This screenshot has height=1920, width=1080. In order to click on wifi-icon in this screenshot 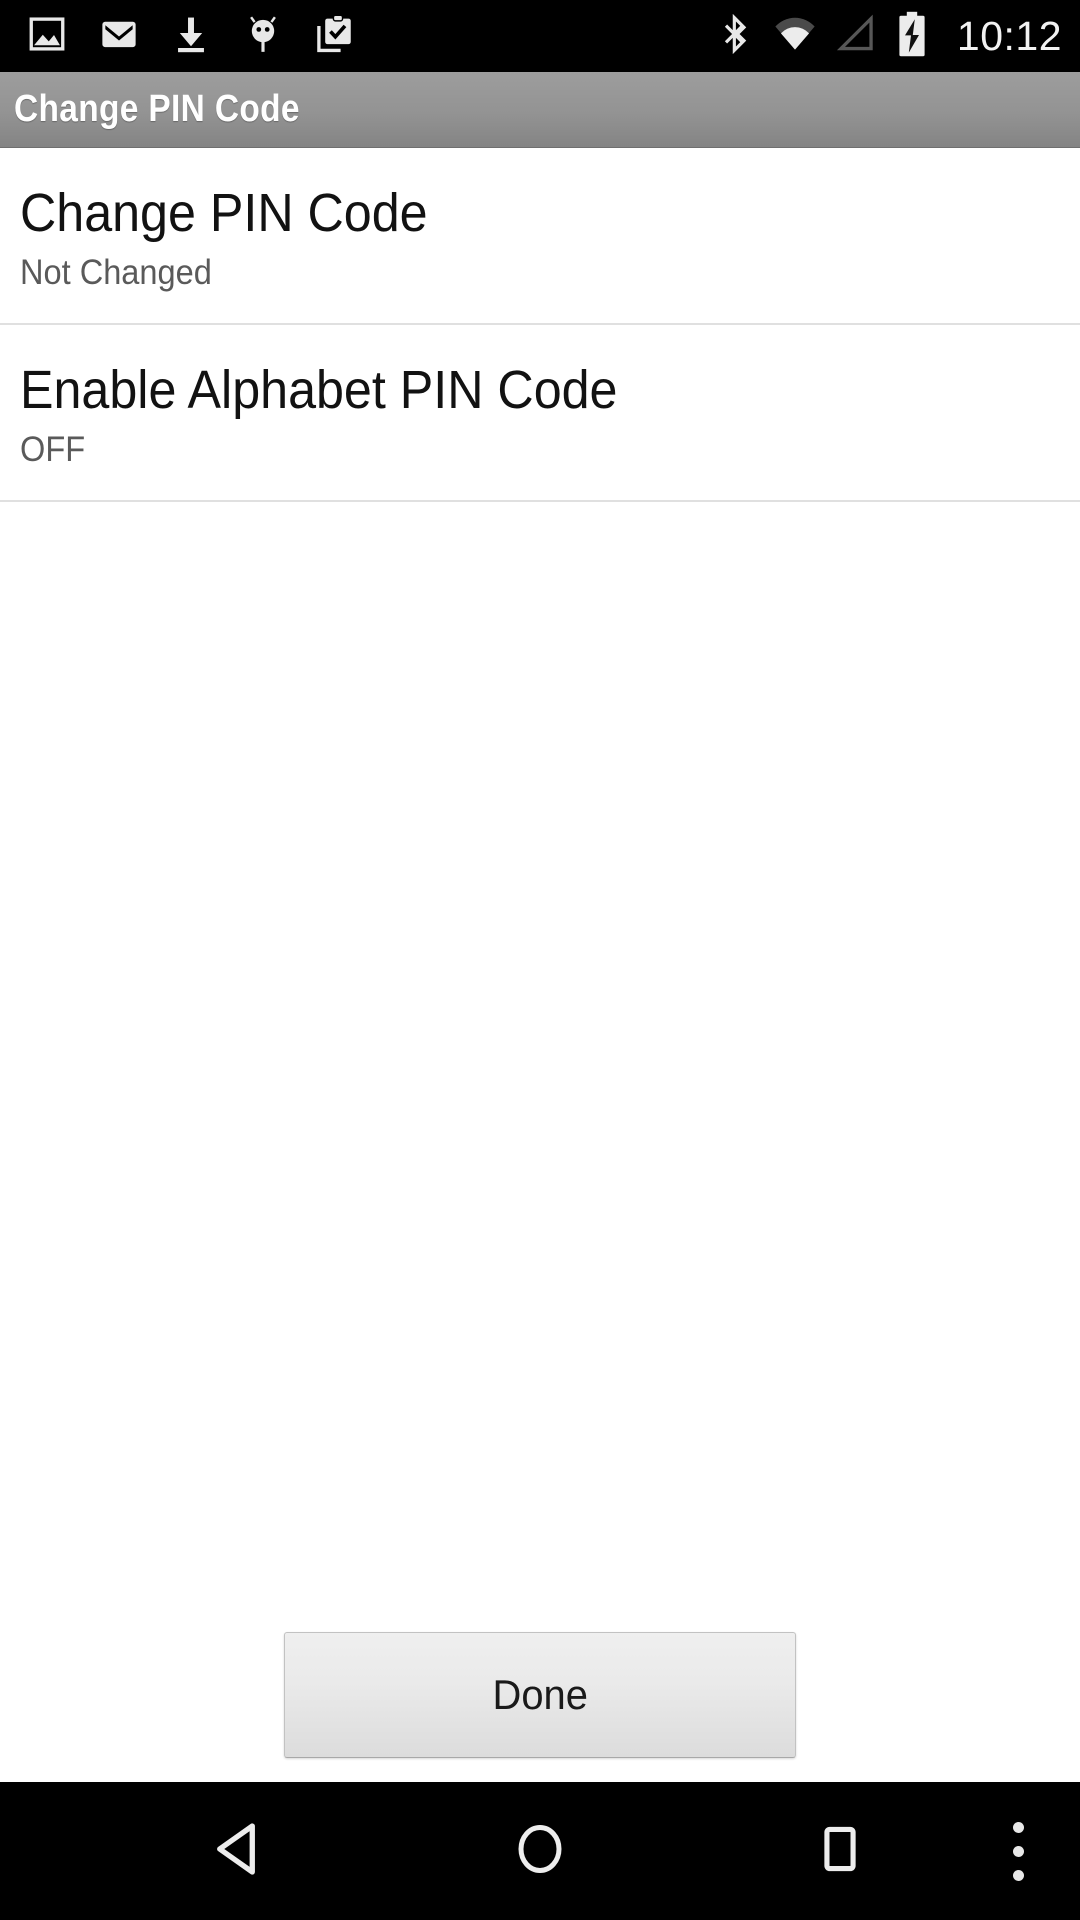, I will do `click(795, 36)`.